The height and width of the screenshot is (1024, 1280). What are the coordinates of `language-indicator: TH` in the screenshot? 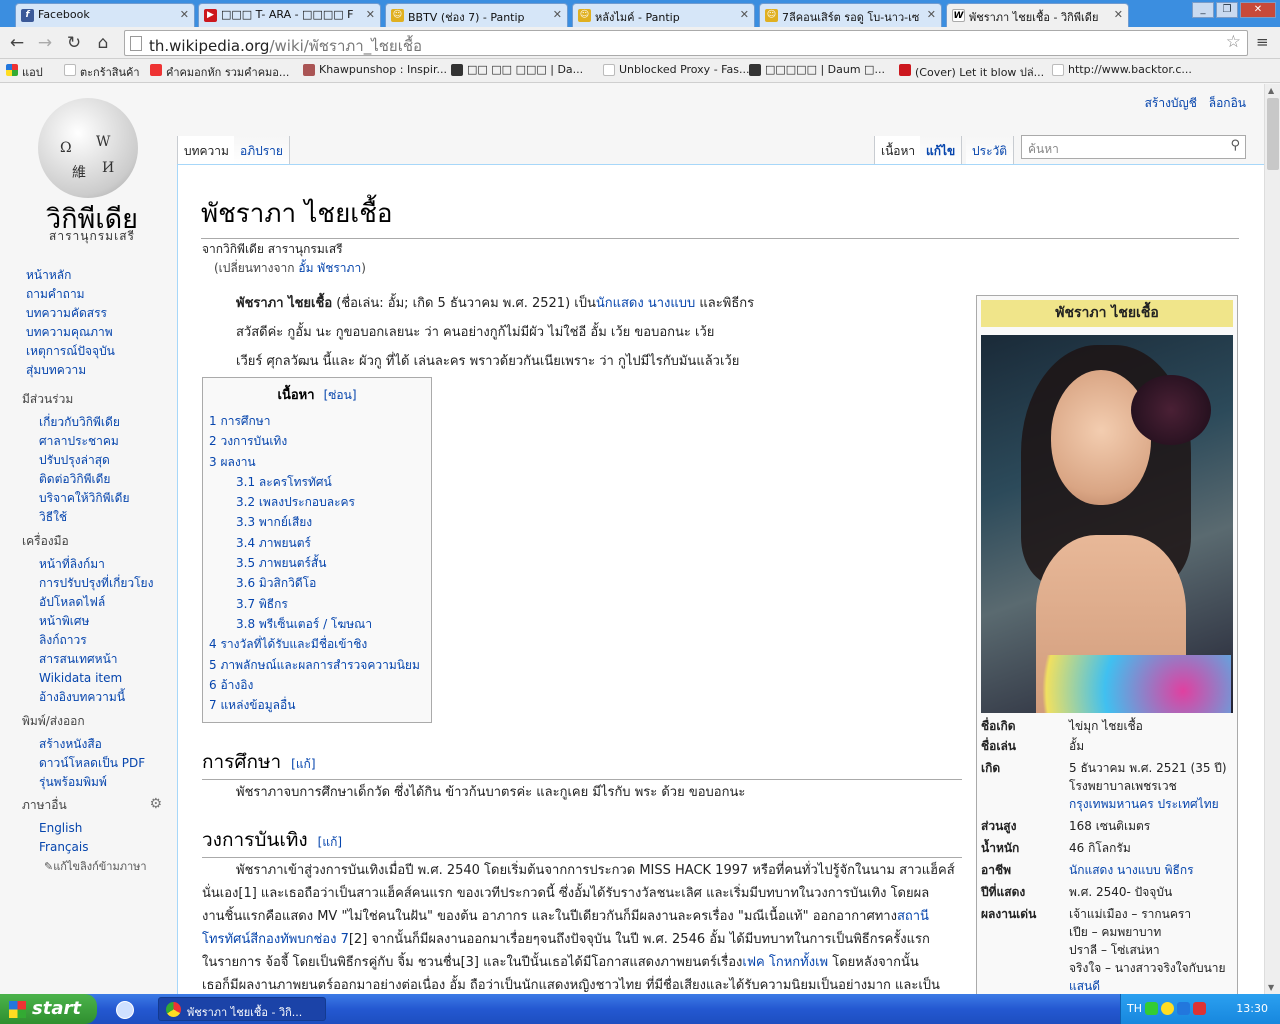 It's located at (1134, 1008).